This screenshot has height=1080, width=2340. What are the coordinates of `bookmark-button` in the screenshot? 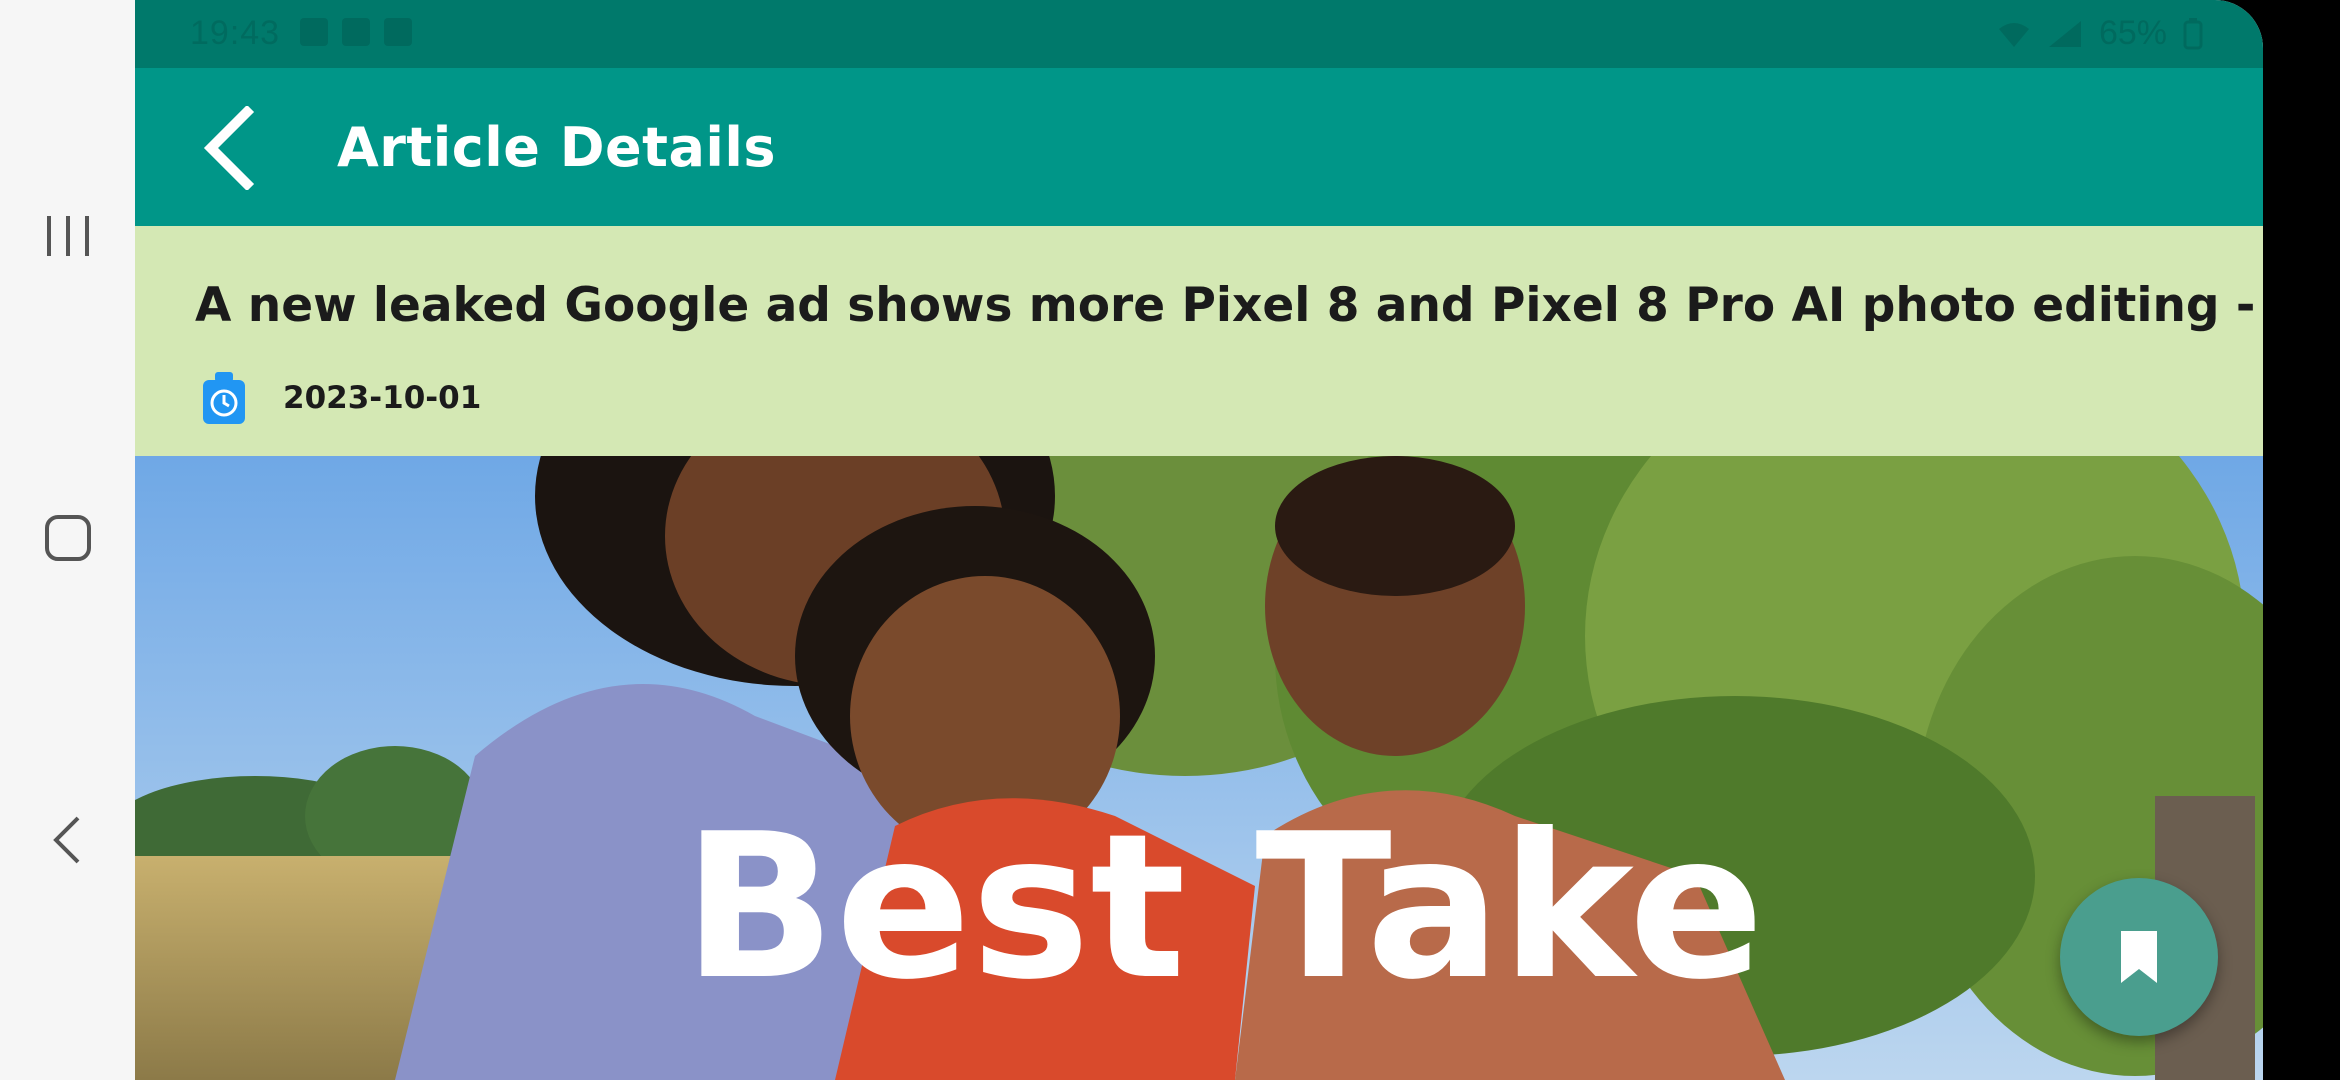 It's located at (2139, 957).